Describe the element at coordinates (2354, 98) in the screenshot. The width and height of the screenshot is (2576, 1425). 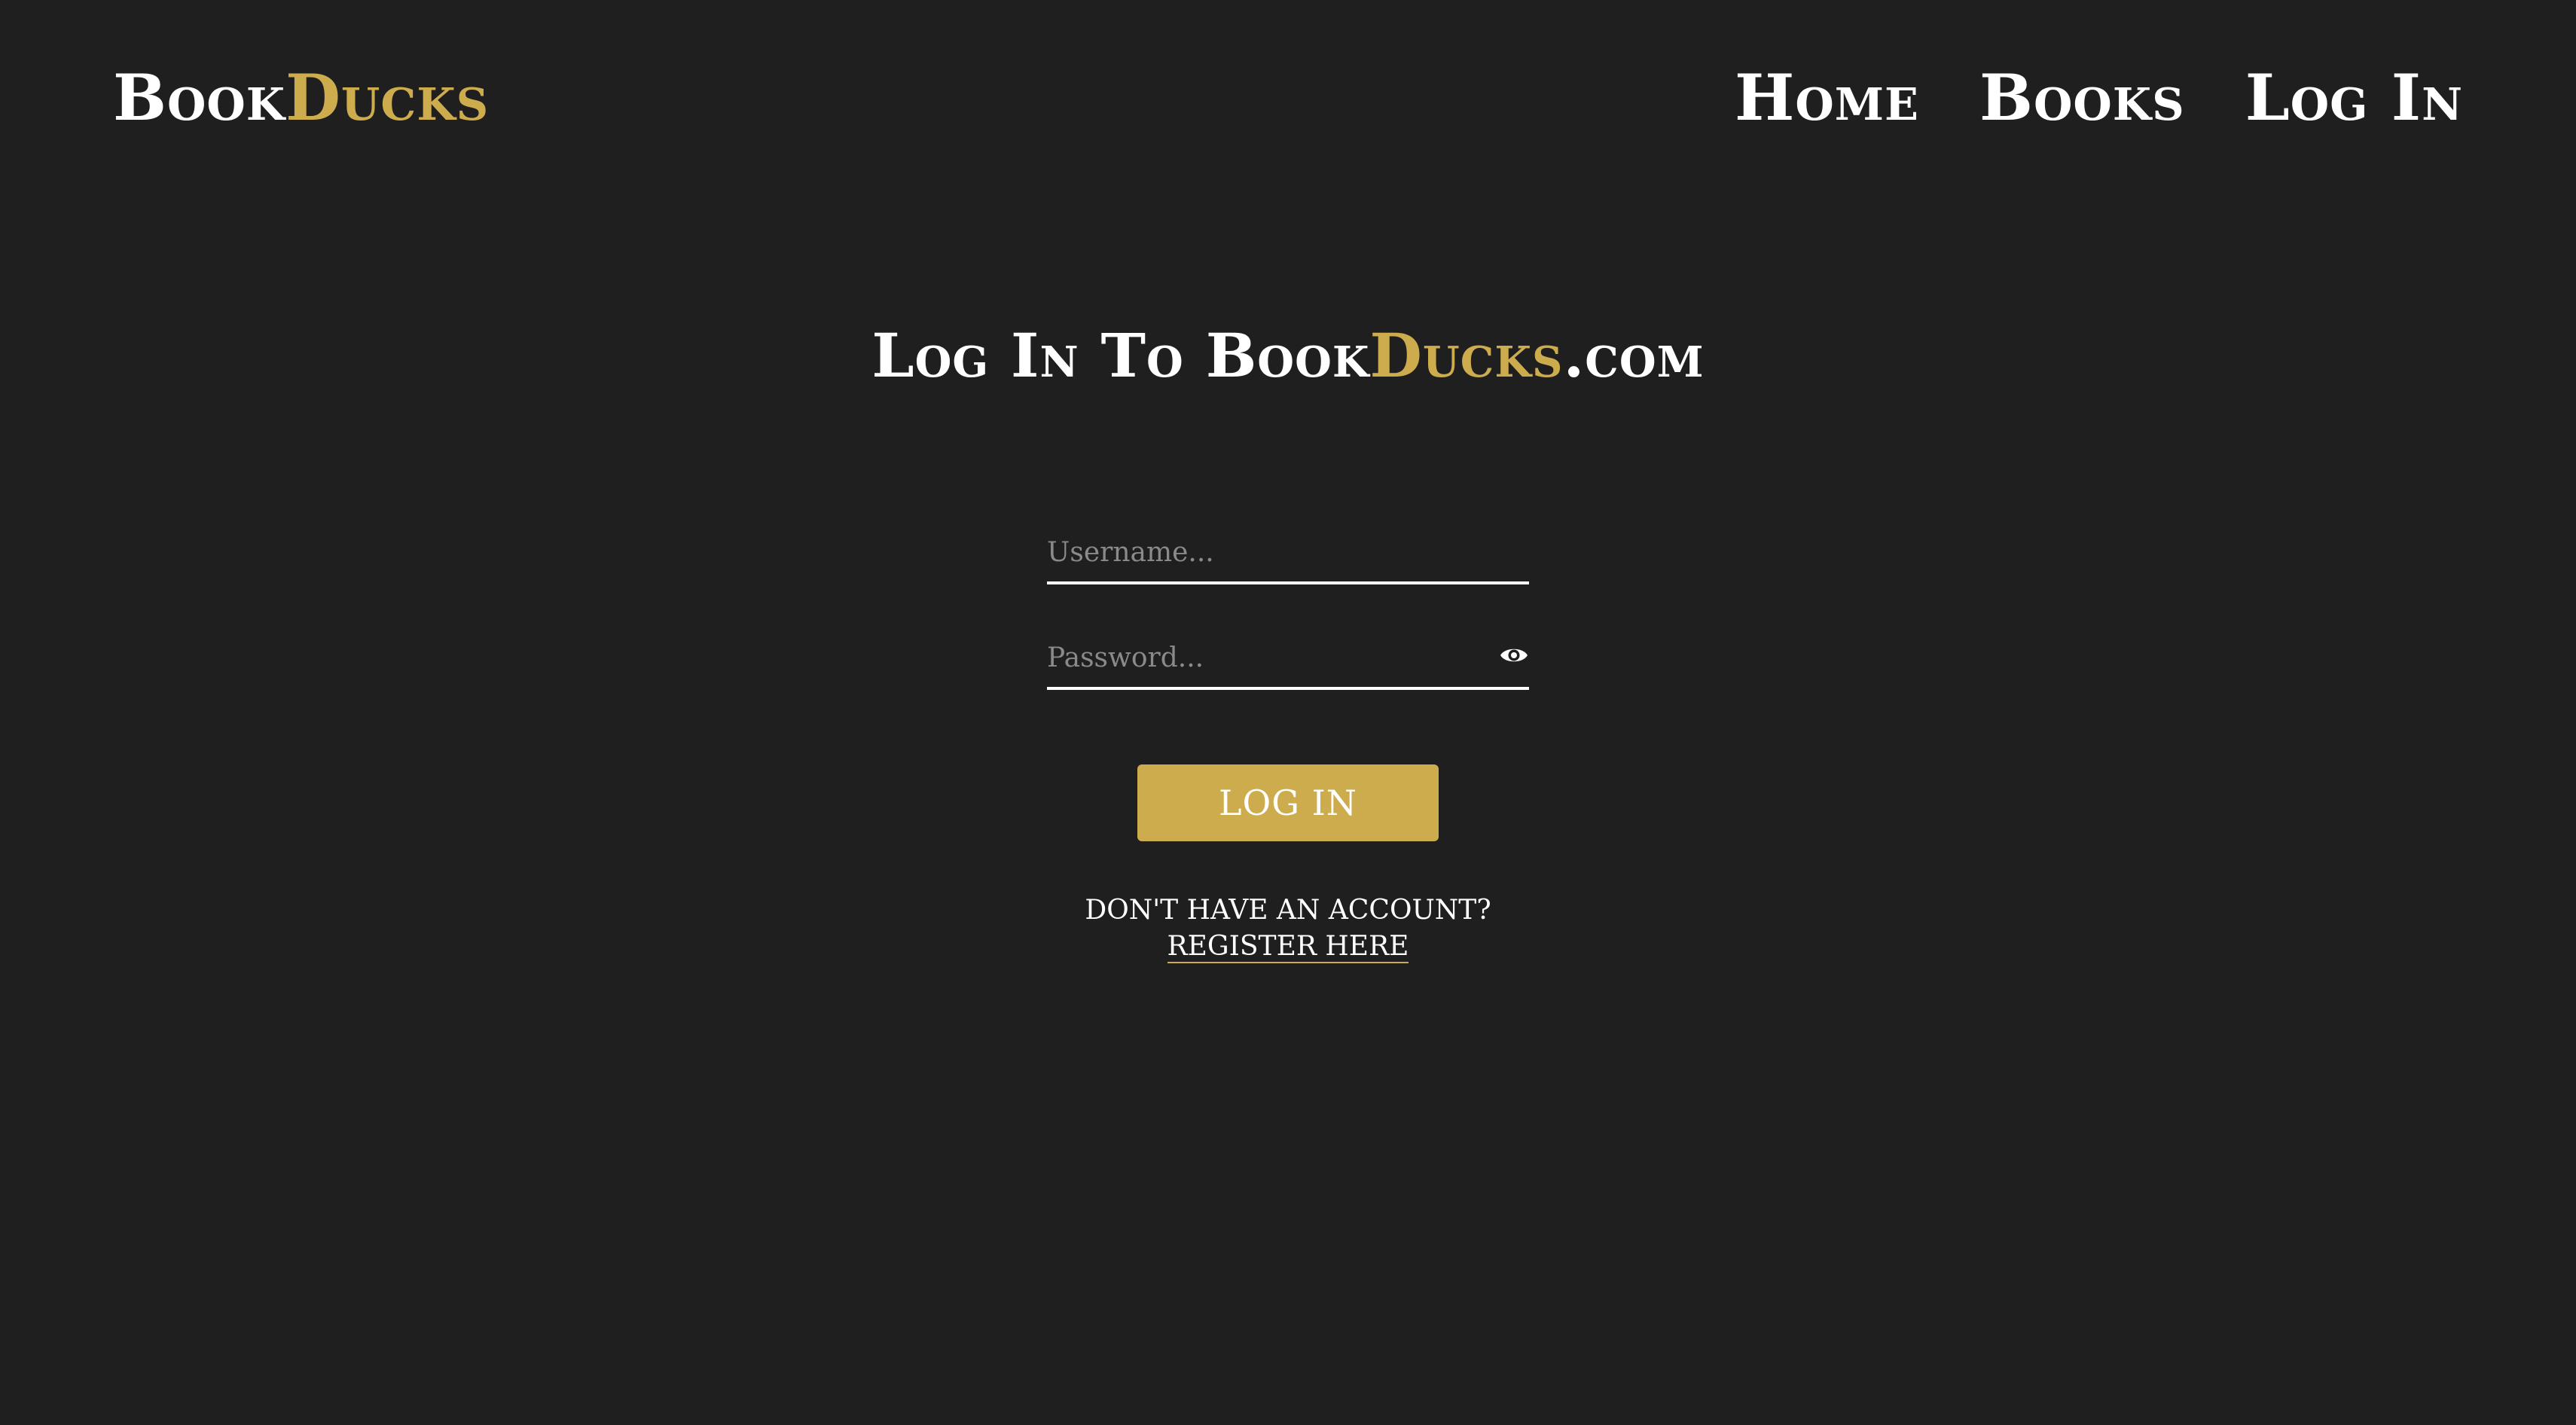
I see `nav-login-link: Log In` at that location.